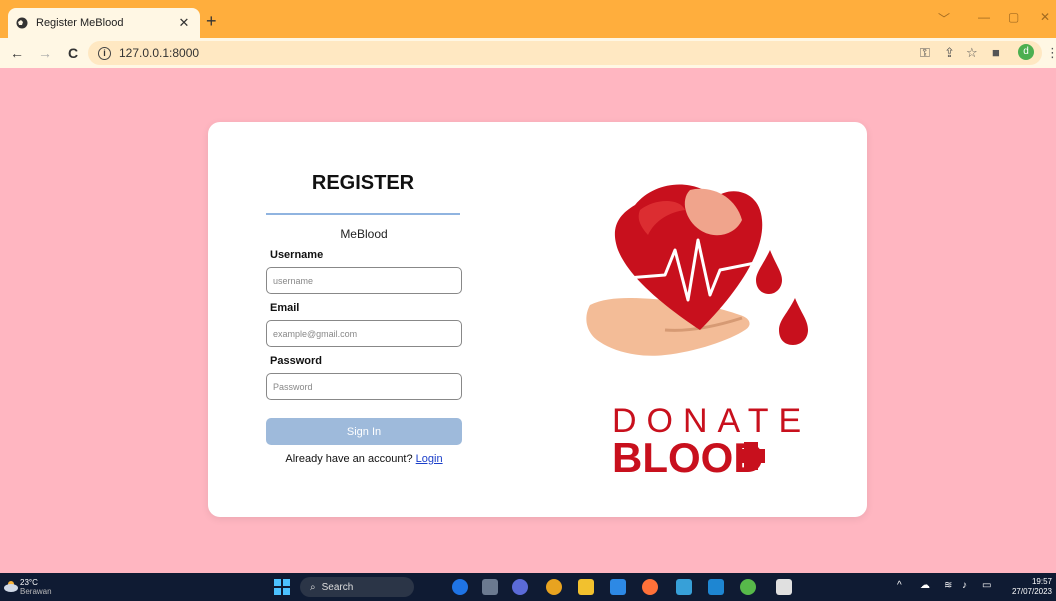 The image size is (1056, 601). I want to click on password-label: Password, so click(296, 361).